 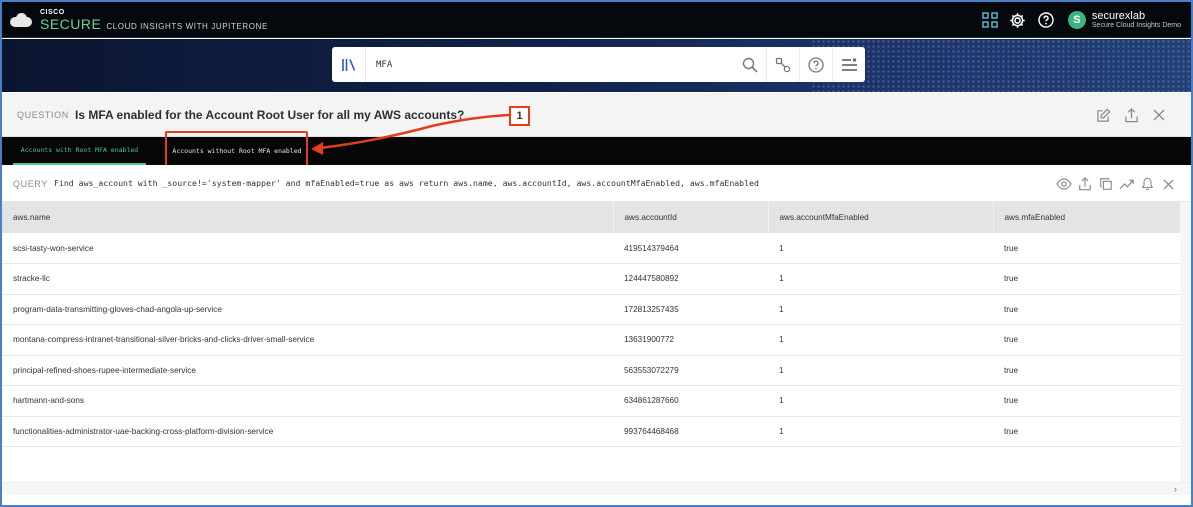 What do you see at coordinates (749, 64) in the screenshot?
I see `search-icon` at bounding box center [749, 64].